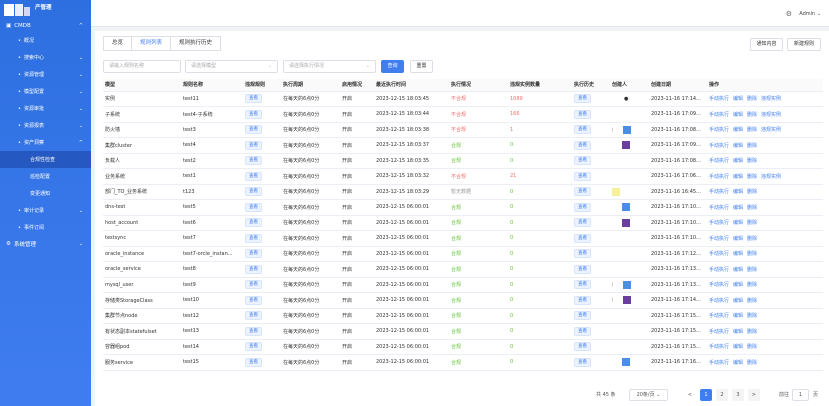 This screenshot has width=829, height=406. I want to click on sidebar-group-system: ⚙ 系统管理 ⌄, so click(45, 243).